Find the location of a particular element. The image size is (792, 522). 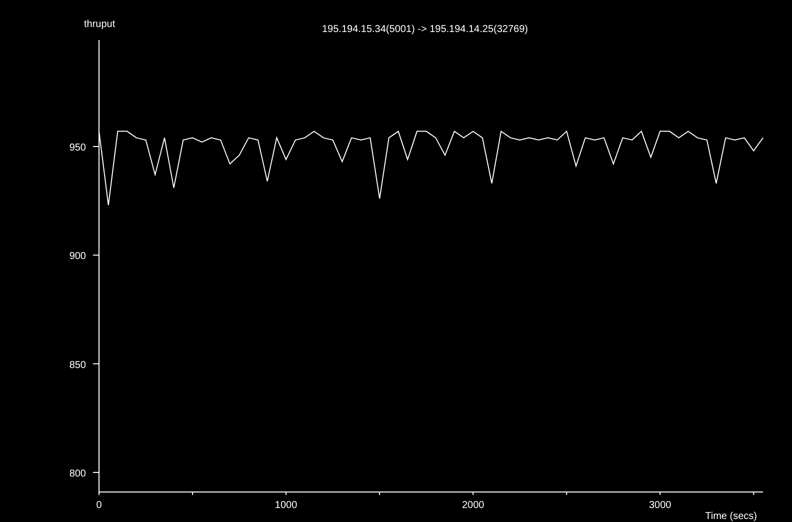

x-axis-label: Time (secs) is located at coordinates (731, 516).